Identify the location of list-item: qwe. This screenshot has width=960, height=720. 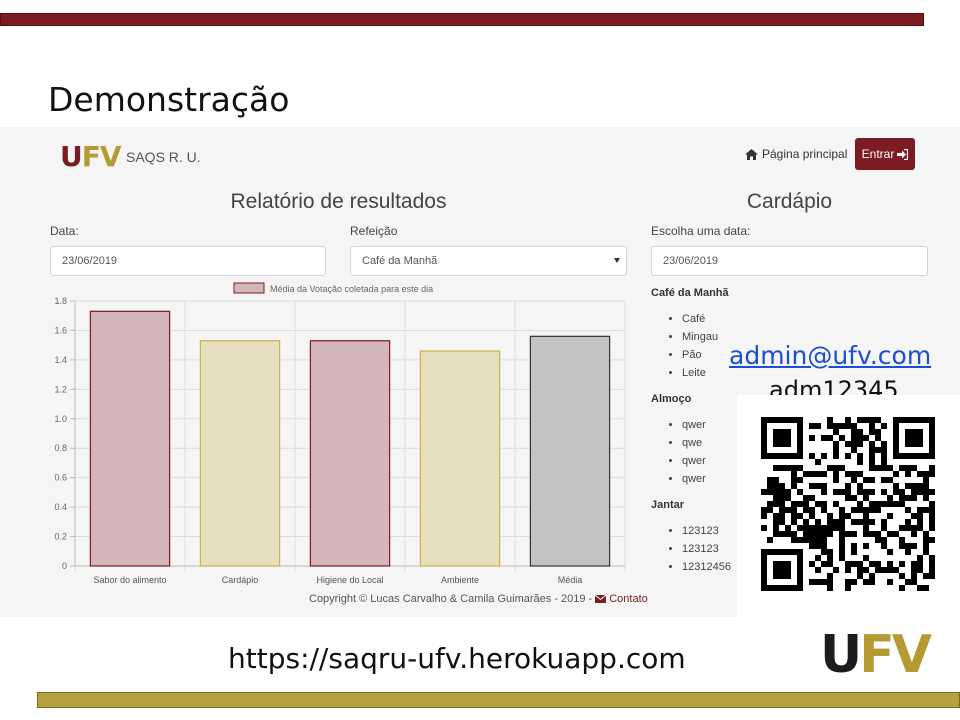
(694, 443).